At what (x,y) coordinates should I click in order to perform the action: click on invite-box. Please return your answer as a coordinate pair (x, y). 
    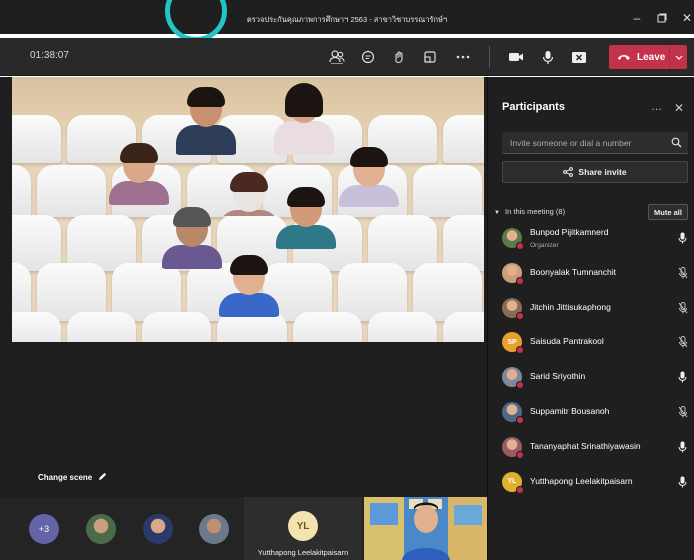
    Looking at the image, I should click on (595, 143).